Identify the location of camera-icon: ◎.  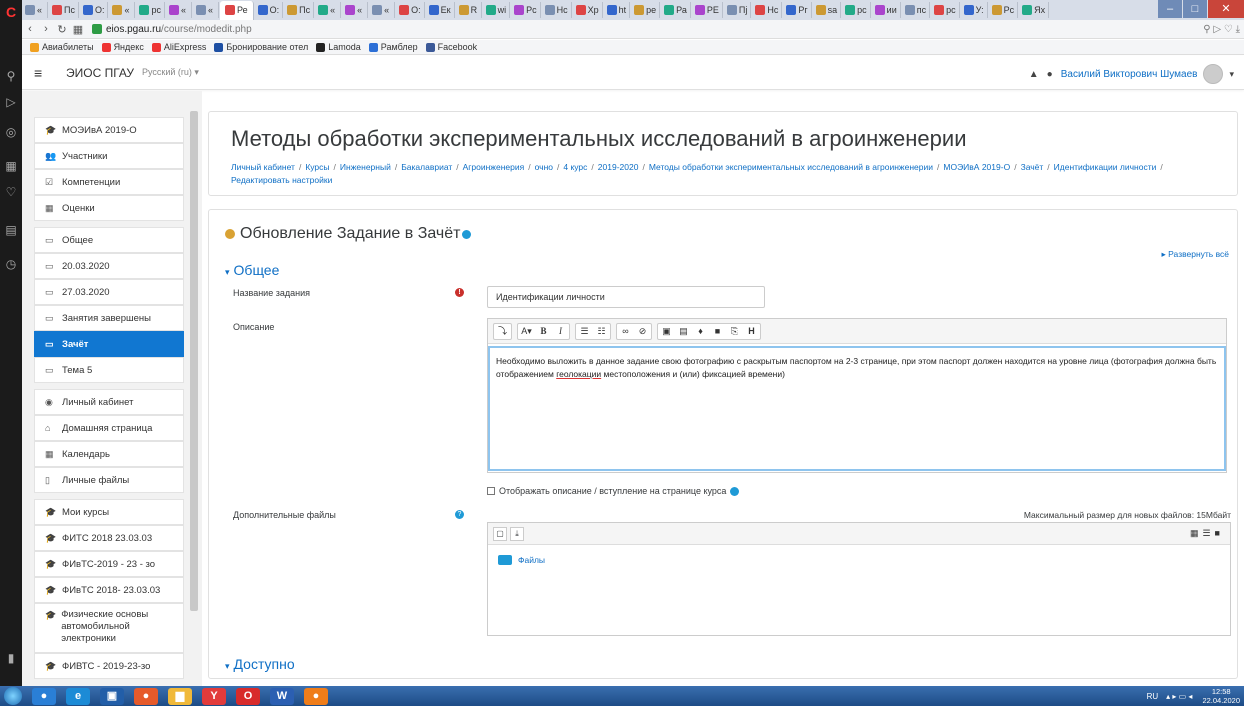
(11, 132).